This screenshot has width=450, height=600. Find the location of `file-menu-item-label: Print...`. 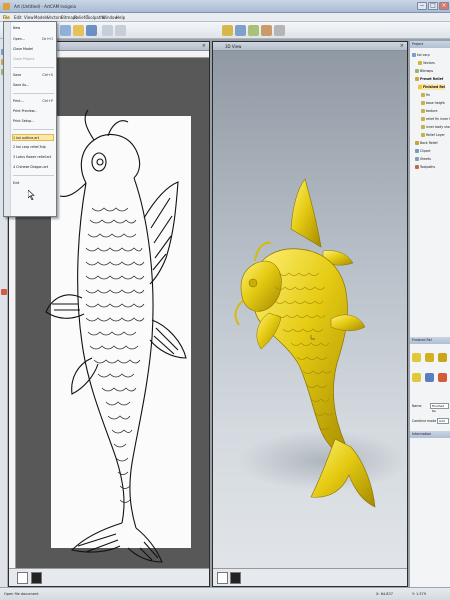

file-menu-item-label: Print... is located at coordinates (18, 101).